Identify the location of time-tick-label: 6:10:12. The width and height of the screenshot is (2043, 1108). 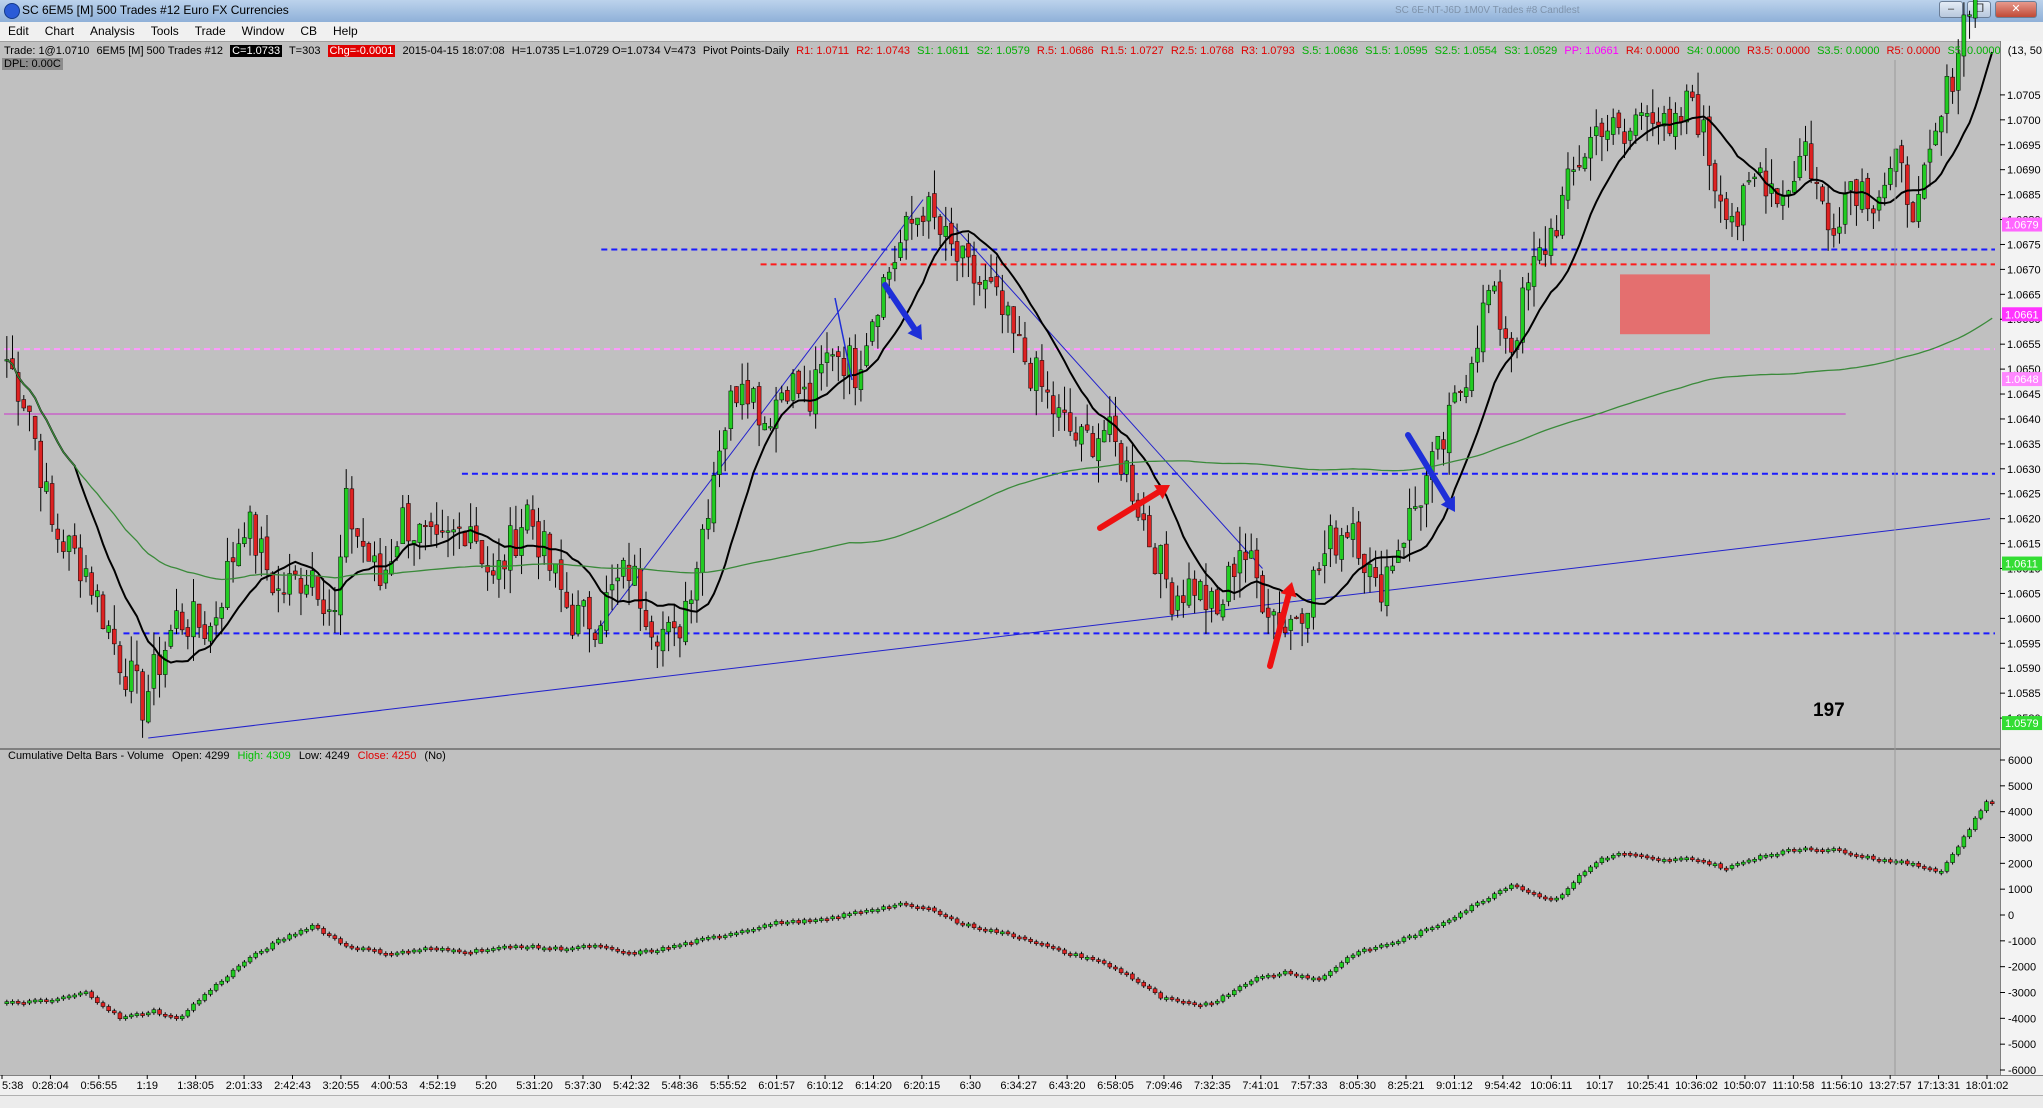
(825, 1086).